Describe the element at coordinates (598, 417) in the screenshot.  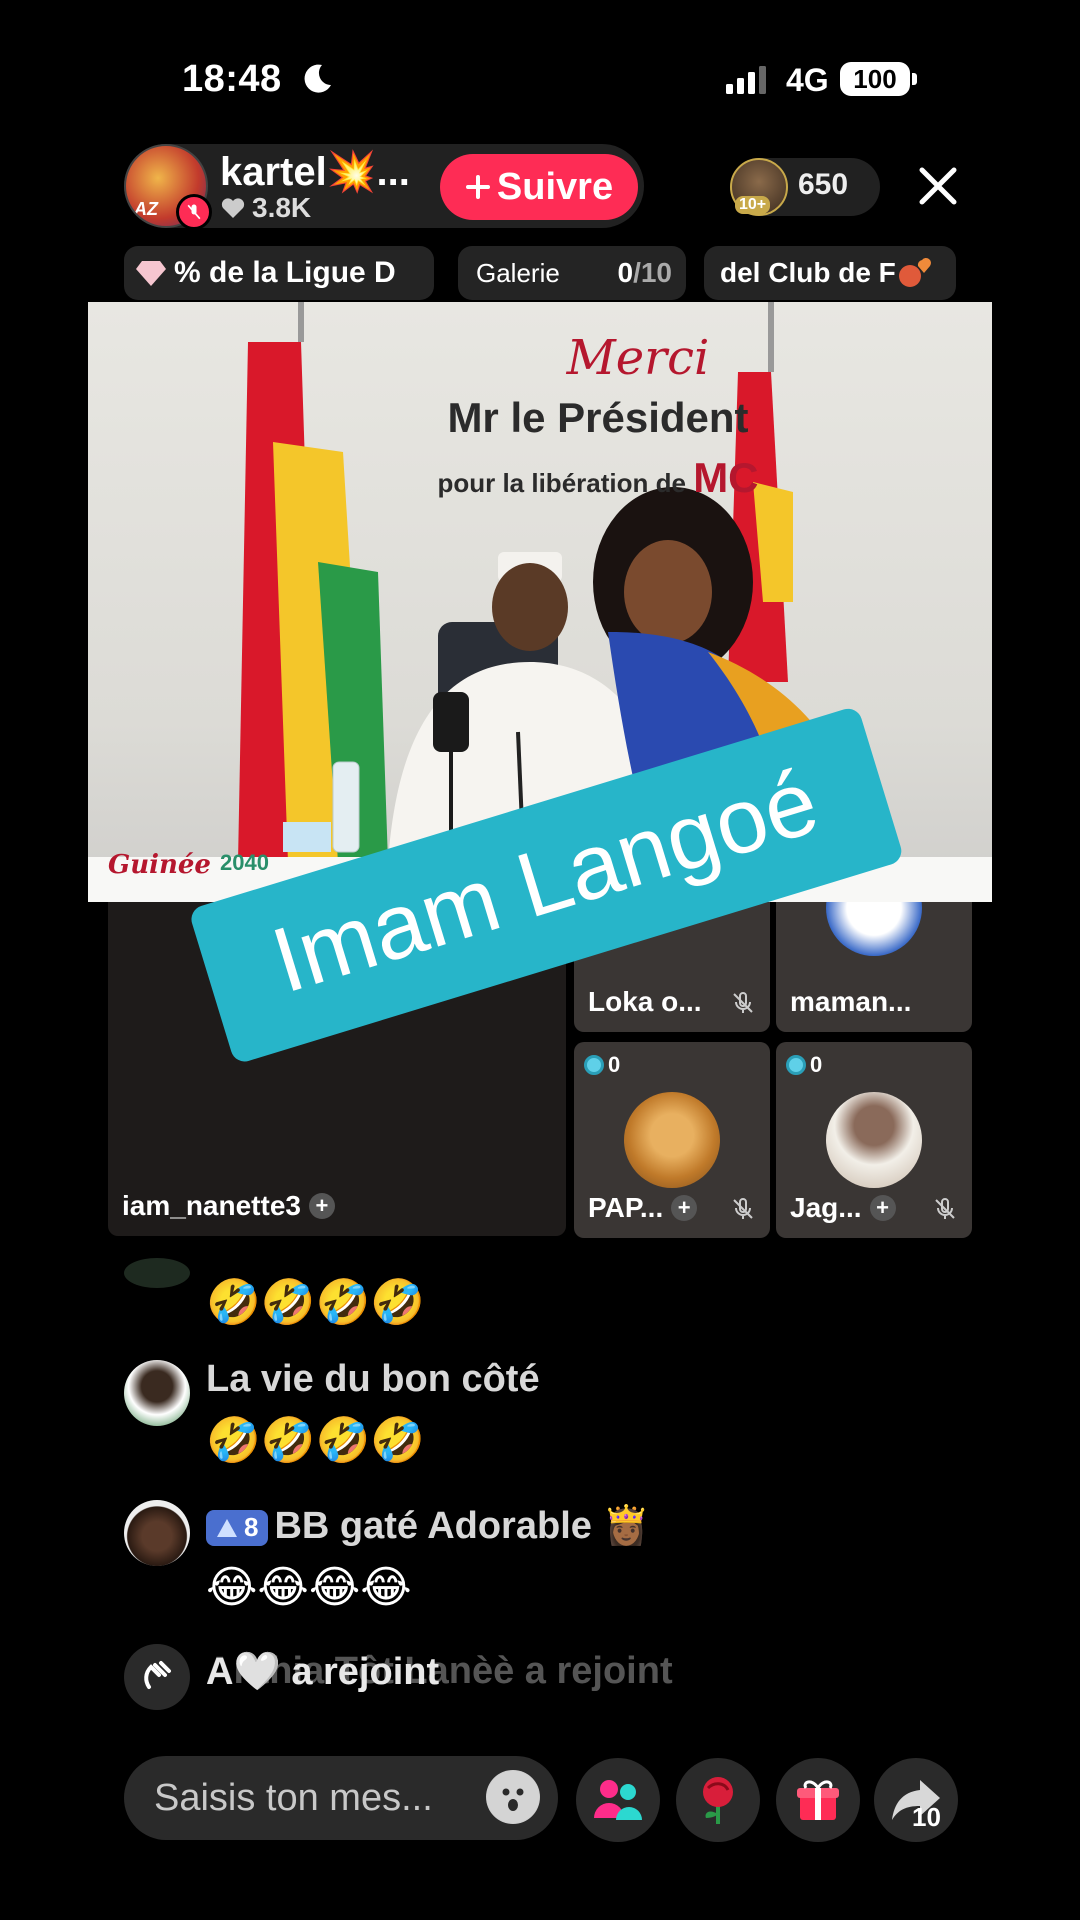
I see `photo-title: Mr le Président` at that location.